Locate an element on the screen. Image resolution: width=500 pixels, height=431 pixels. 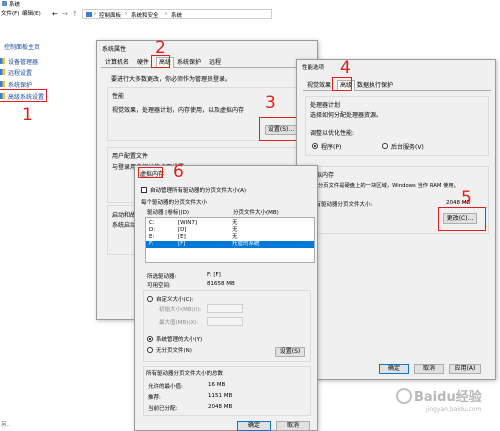
current-allocated-label: 当前已分配: is located at coordinates (163, 409).